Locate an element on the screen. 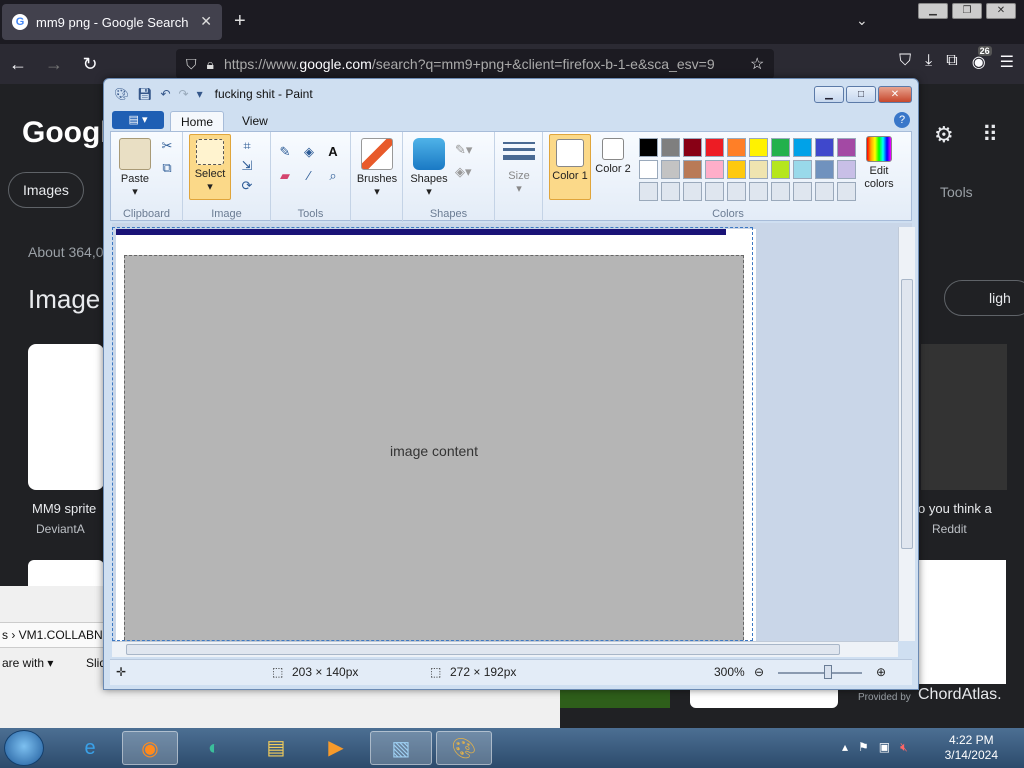 Image resolution: width=1024 pixels, height=768 pixels. size-button: Size ▾ is located at coordinates (519, 168).